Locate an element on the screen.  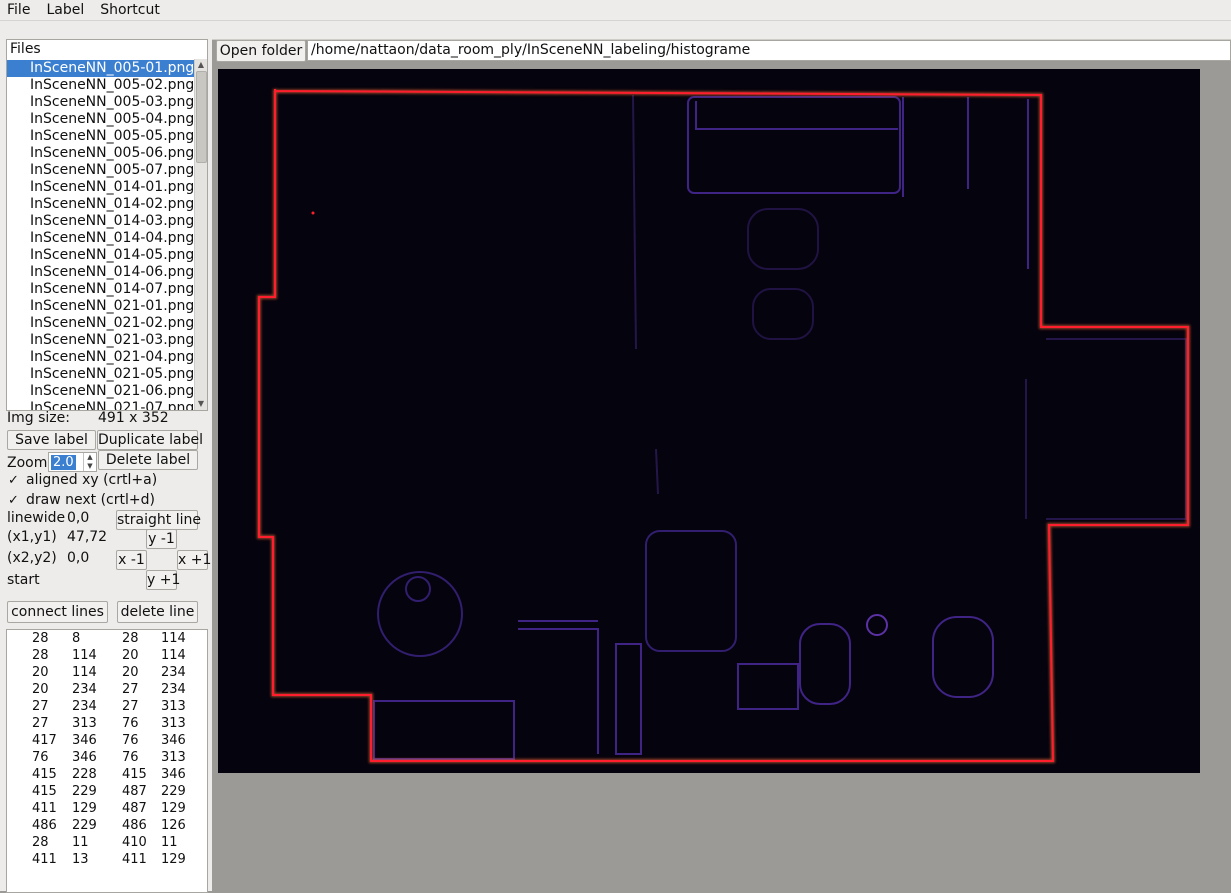
line-list-row: 415 228 415 346 is located at coordinates (107, 774).